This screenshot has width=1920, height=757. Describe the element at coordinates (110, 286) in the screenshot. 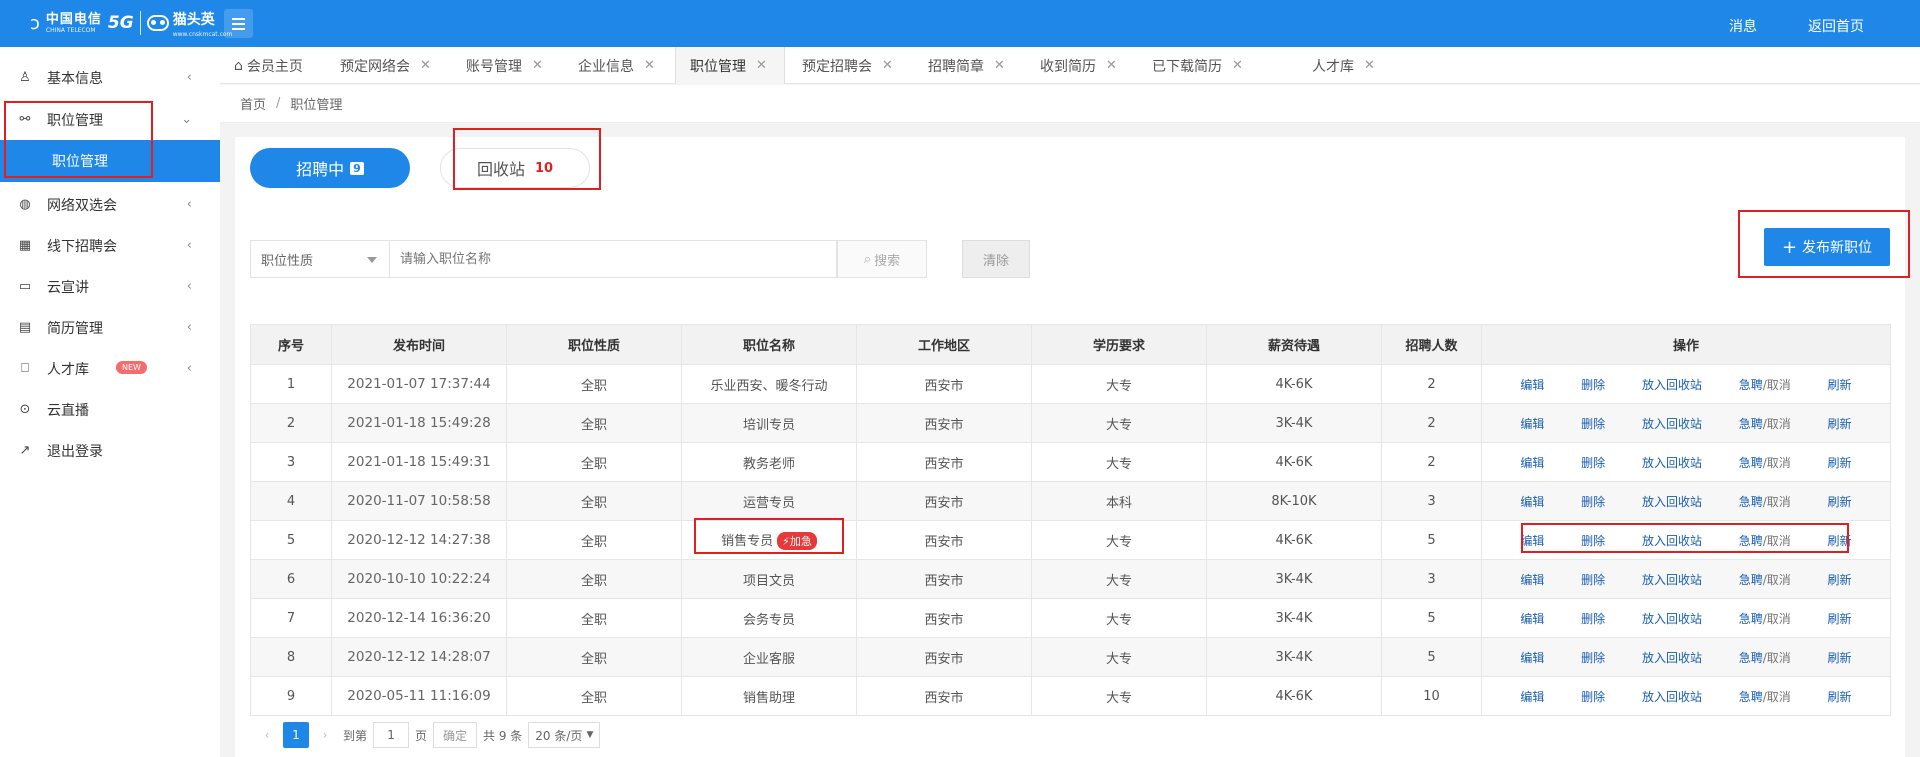

I see `sidebar-item-cloud-talk: ▭ 云宣讲 ‹` at that location.